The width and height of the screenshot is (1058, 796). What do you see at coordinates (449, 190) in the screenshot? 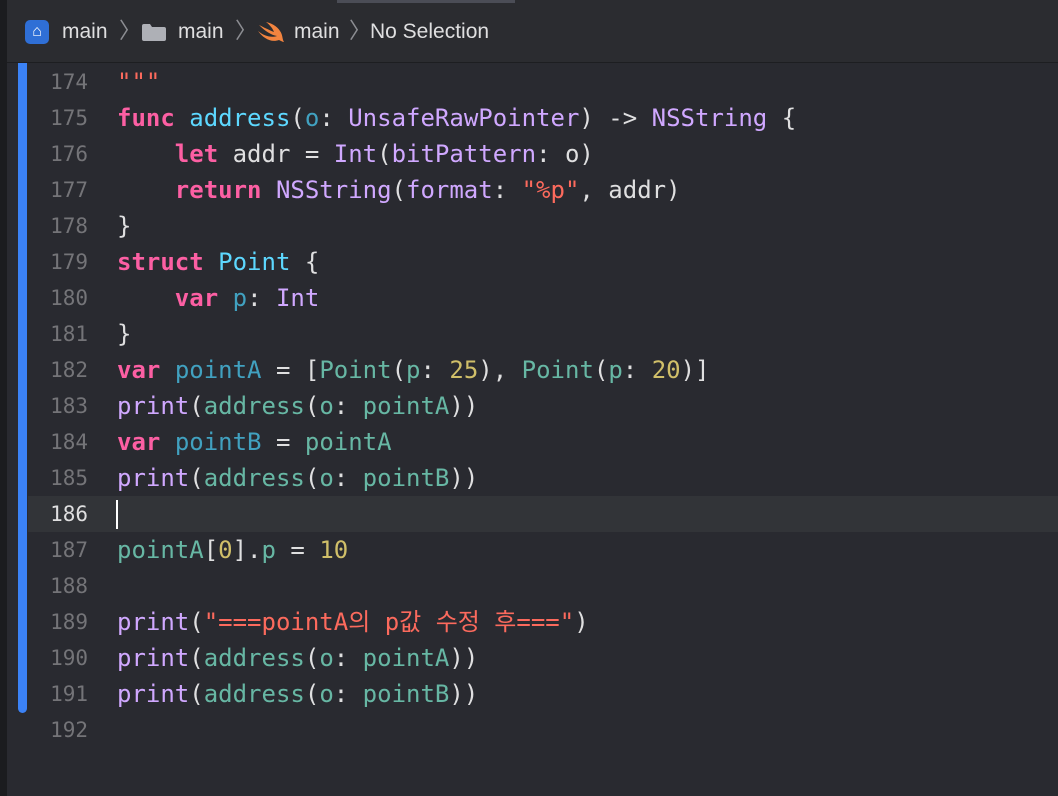
I see `argument-label: format` at bounding box center [449, 190].